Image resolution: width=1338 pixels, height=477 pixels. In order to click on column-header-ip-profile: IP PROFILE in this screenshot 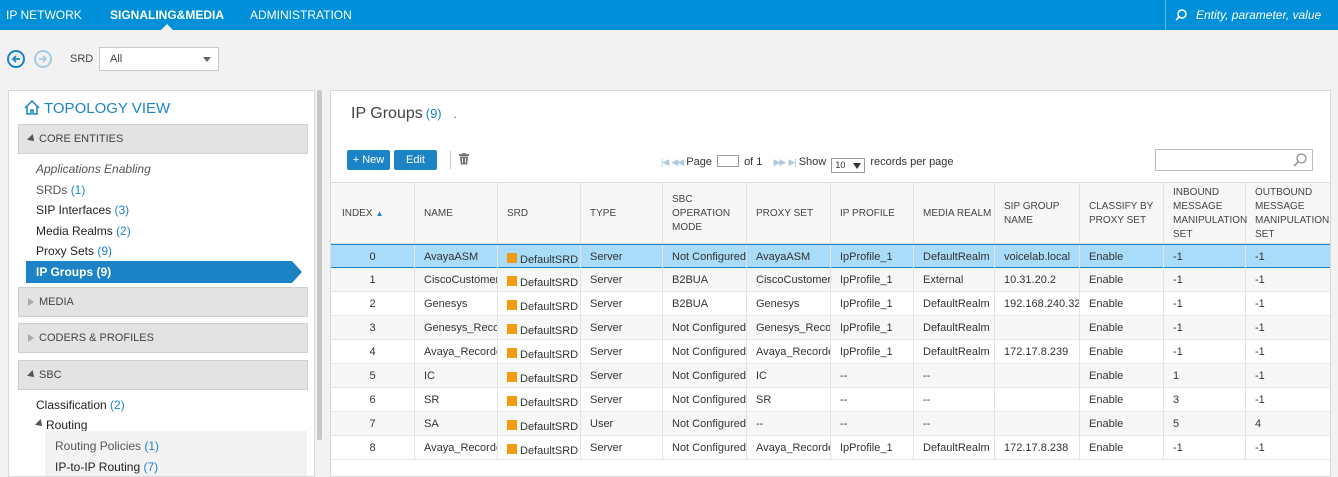, I will do `click(872, 214)`.